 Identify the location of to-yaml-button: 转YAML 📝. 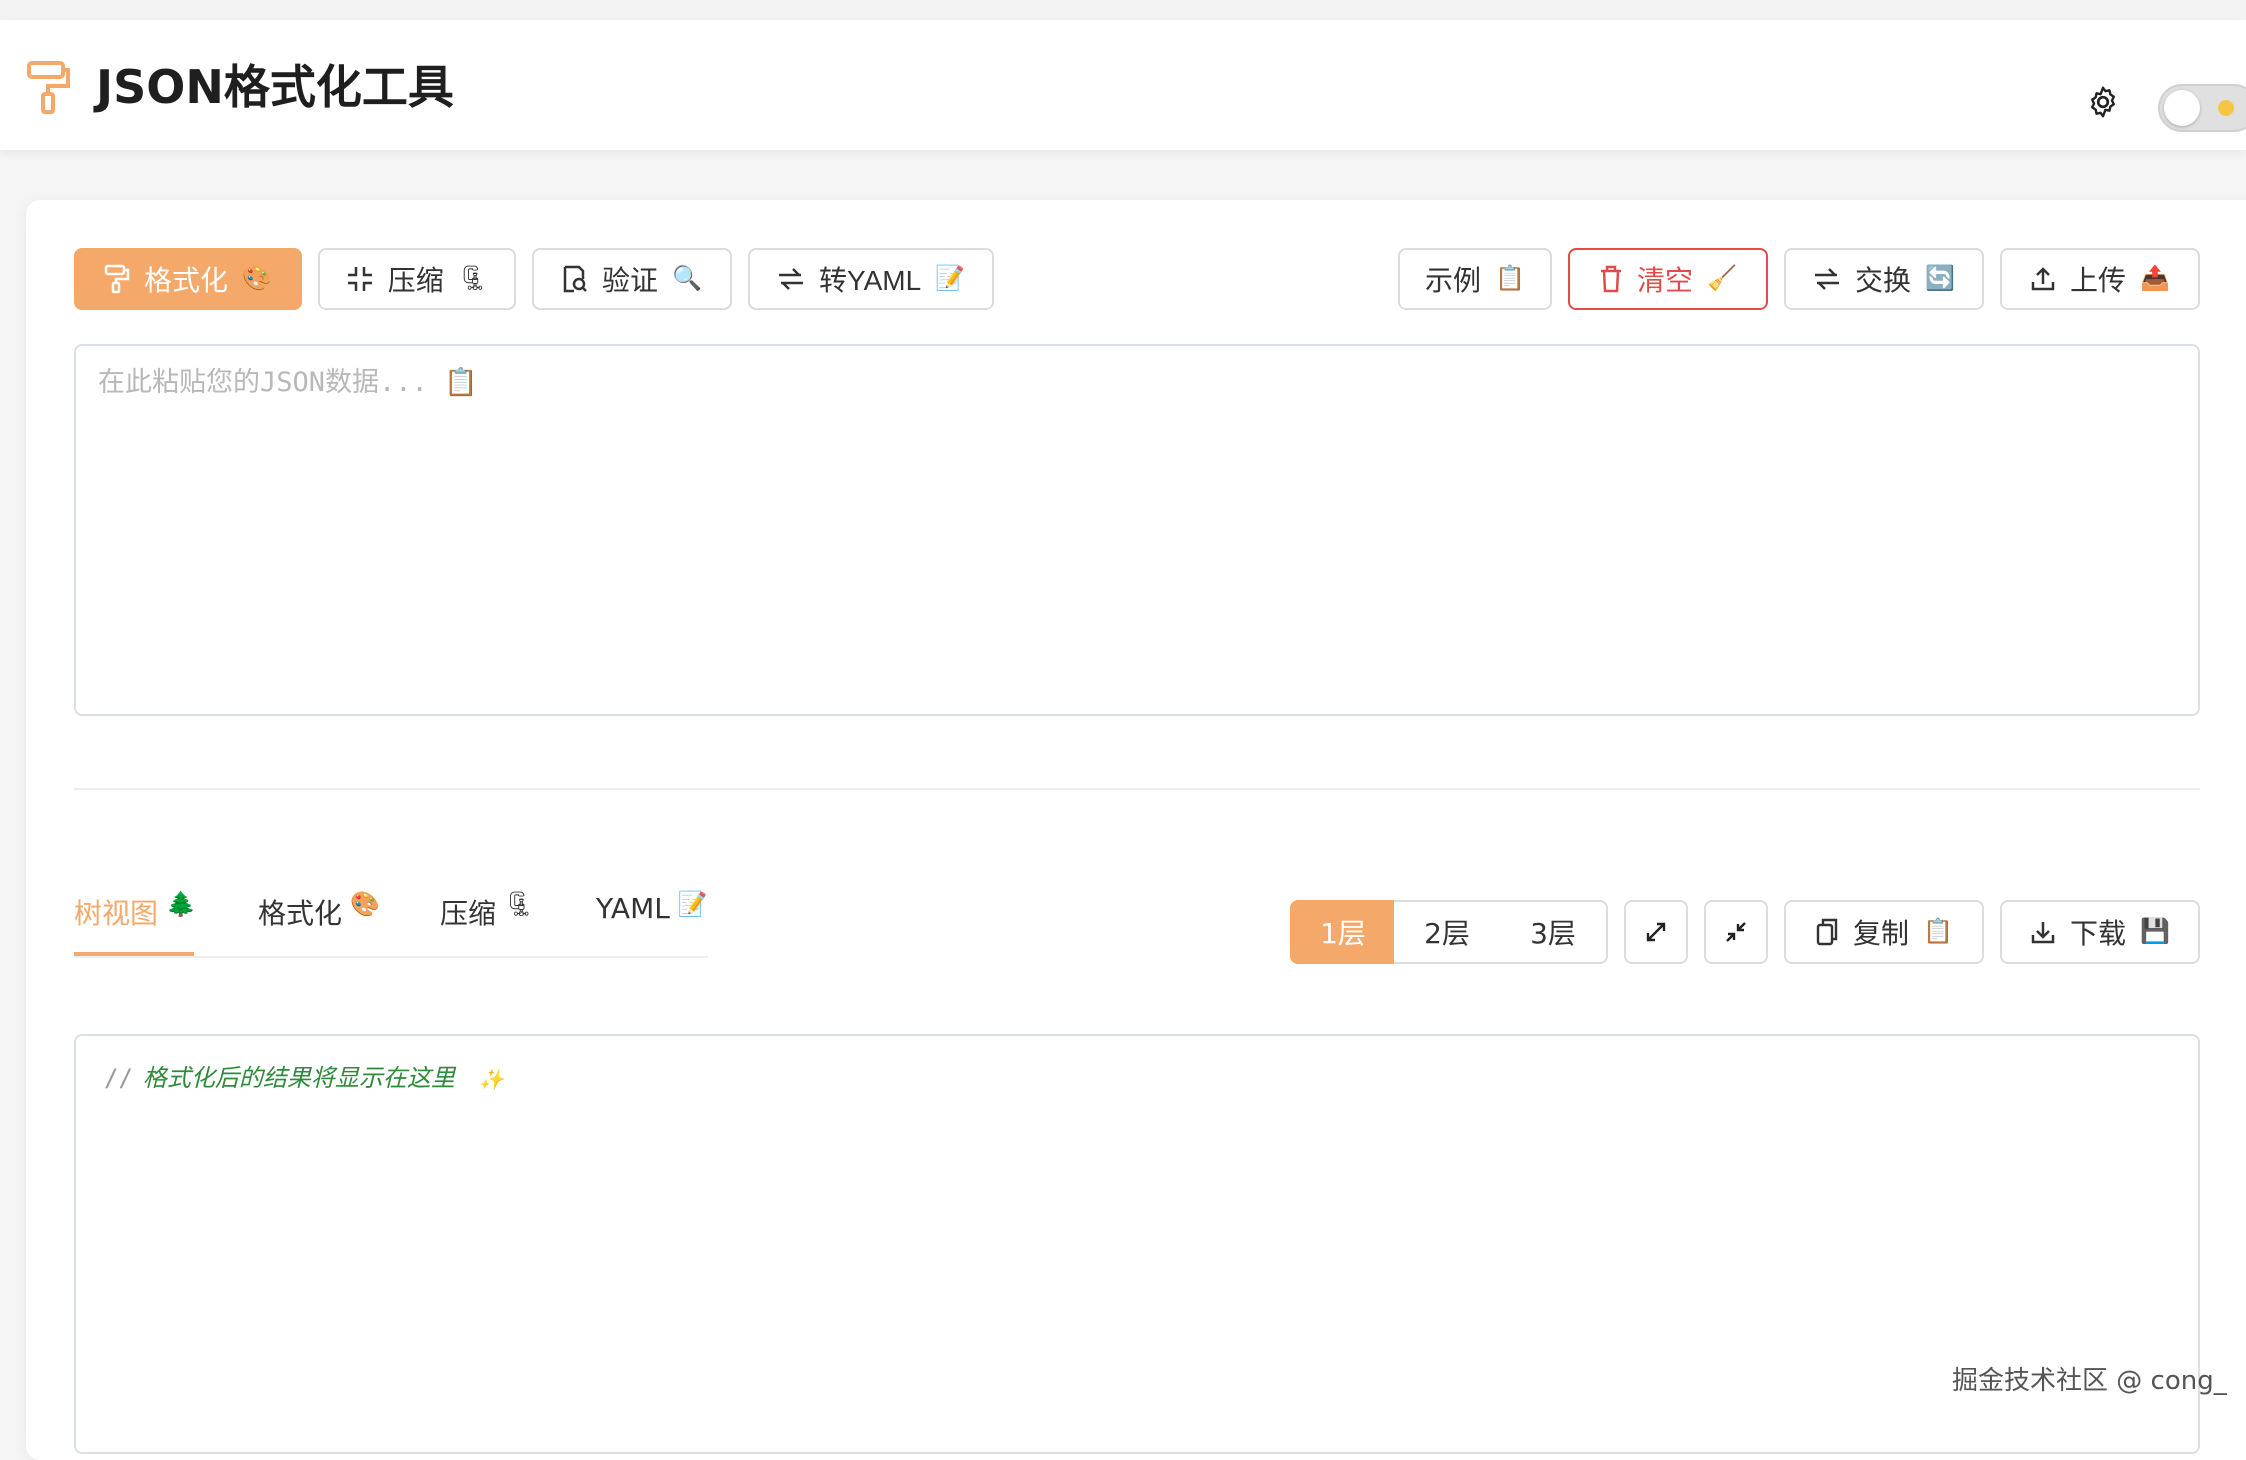
(871, 279).